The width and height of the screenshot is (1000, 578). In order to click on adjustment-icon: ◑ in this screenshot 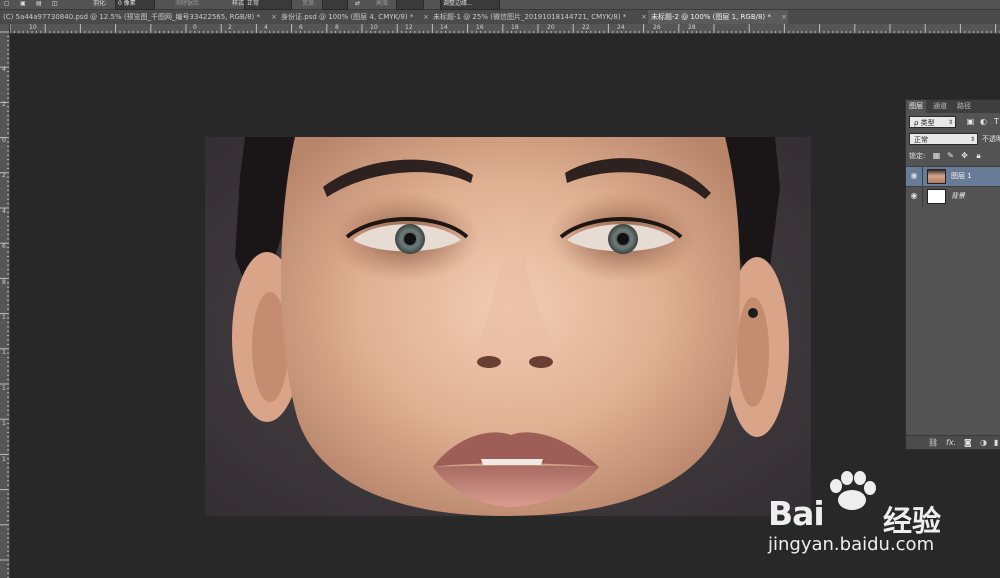, I will do `click(983, 443)`.